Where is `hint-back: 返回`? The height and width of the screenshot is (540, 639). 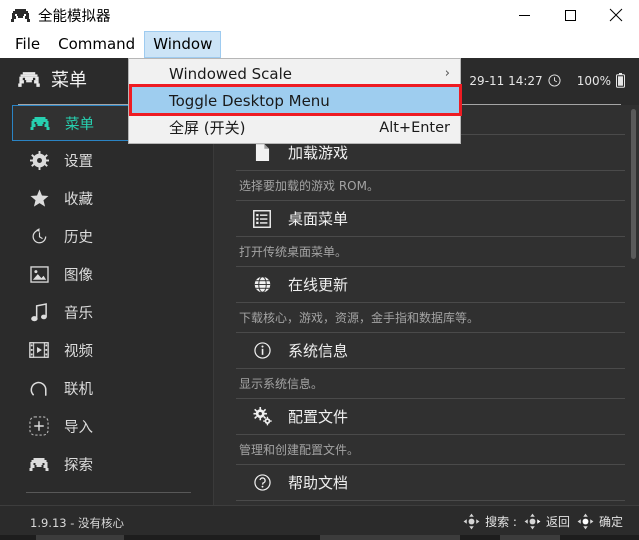 hint-back: 返回 is located at coordinates (547, 521).